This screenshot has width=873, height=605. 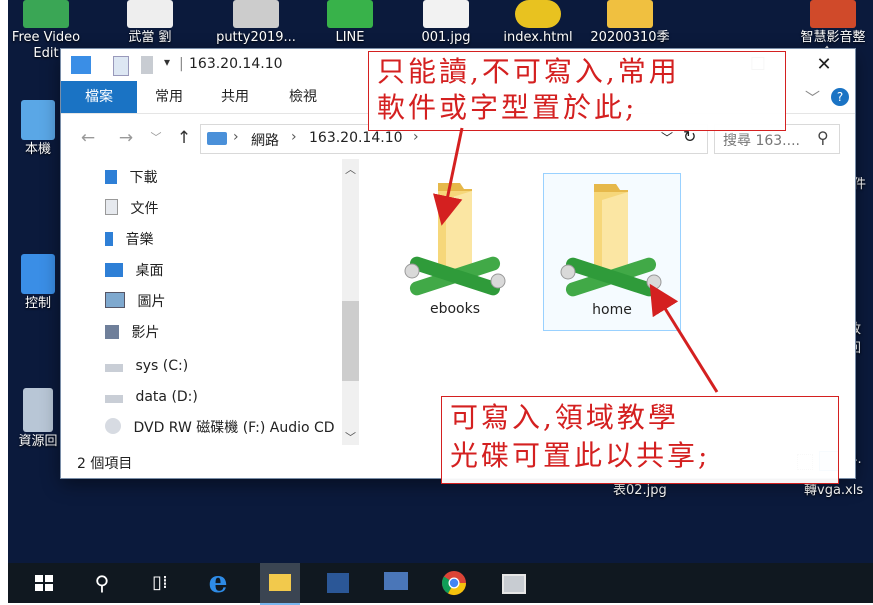 I want to click on desktop-icon-line: LINE, so click(x=350, y=23).